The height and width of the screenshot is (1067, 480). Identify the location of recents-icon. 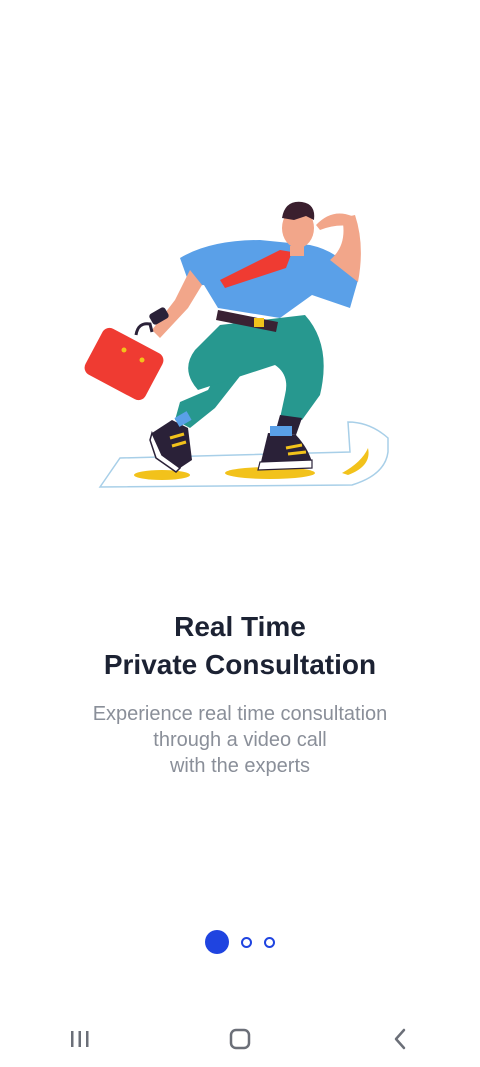
(80, 1038).